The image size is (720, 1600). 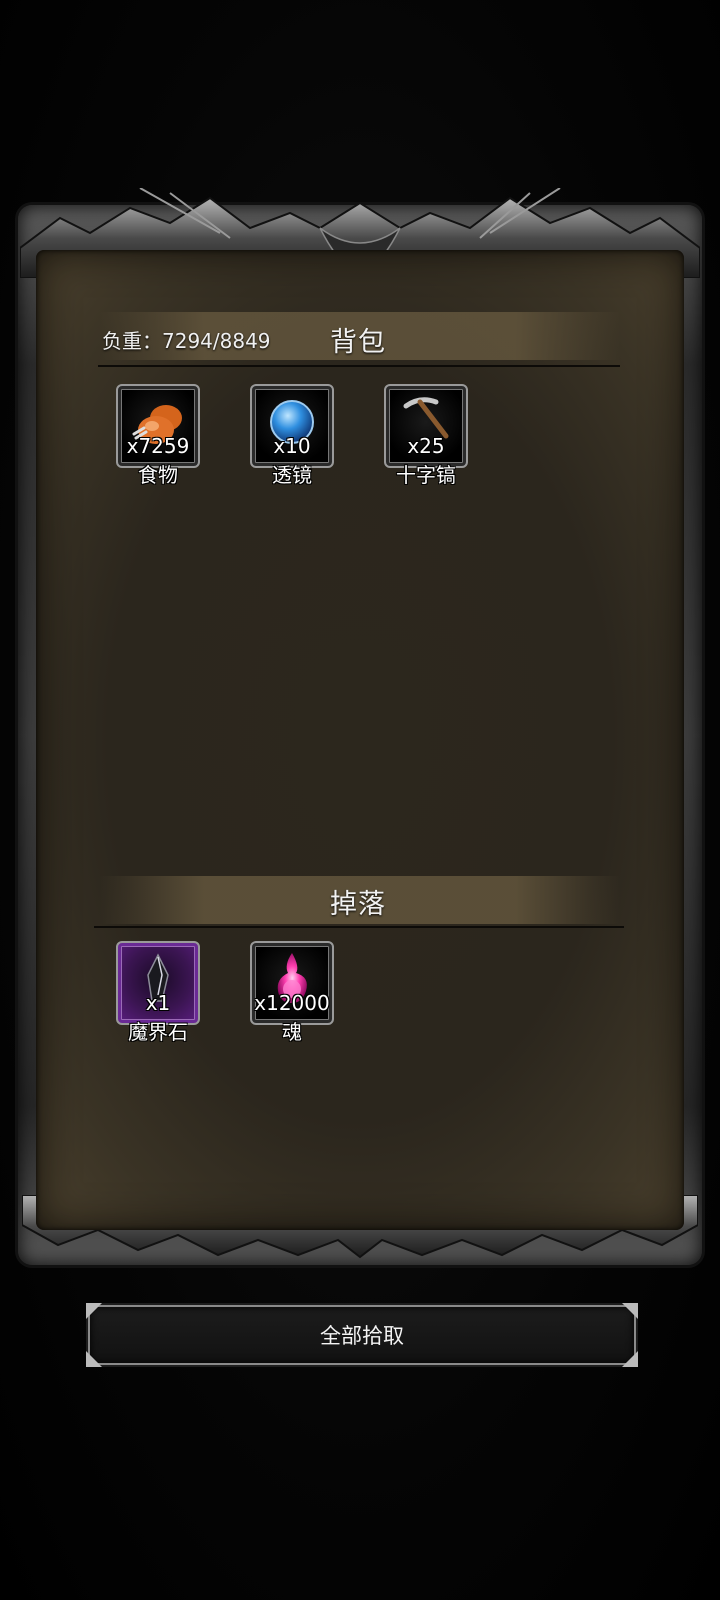 I want to click on item-quantity: x10, so click(x=292, y=446).